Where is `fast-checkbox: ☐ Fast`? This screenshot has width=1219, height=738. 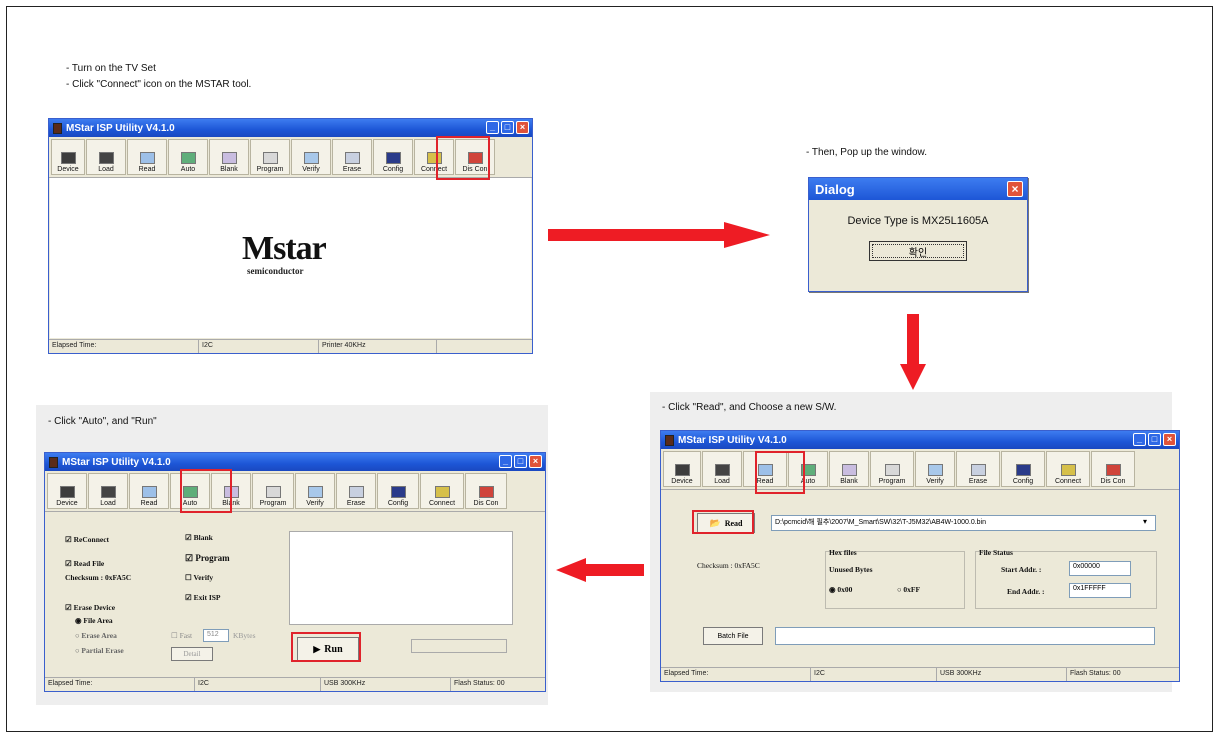
fast-checkbox: ☐ Fast is located at coordinates (181, 635).